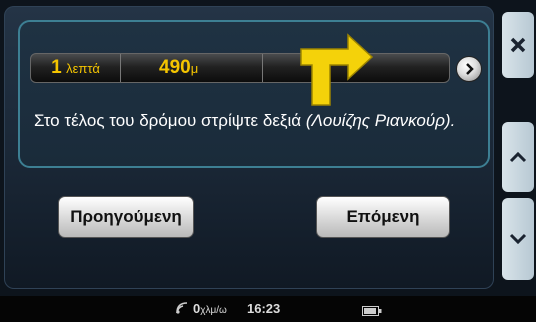 This screenshot has height=322, width=536. Describe the element at coordinates (182, 309) in the screenshot. I see `gps-signal-icon` at that location.